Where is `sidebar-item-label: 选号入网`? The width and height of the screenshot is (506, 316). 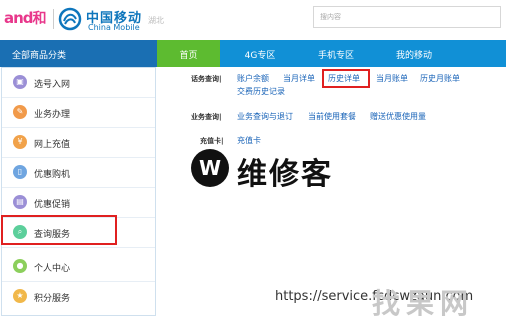 sidebar-item-label: 选号入网 is located at coordinates (52, 85).